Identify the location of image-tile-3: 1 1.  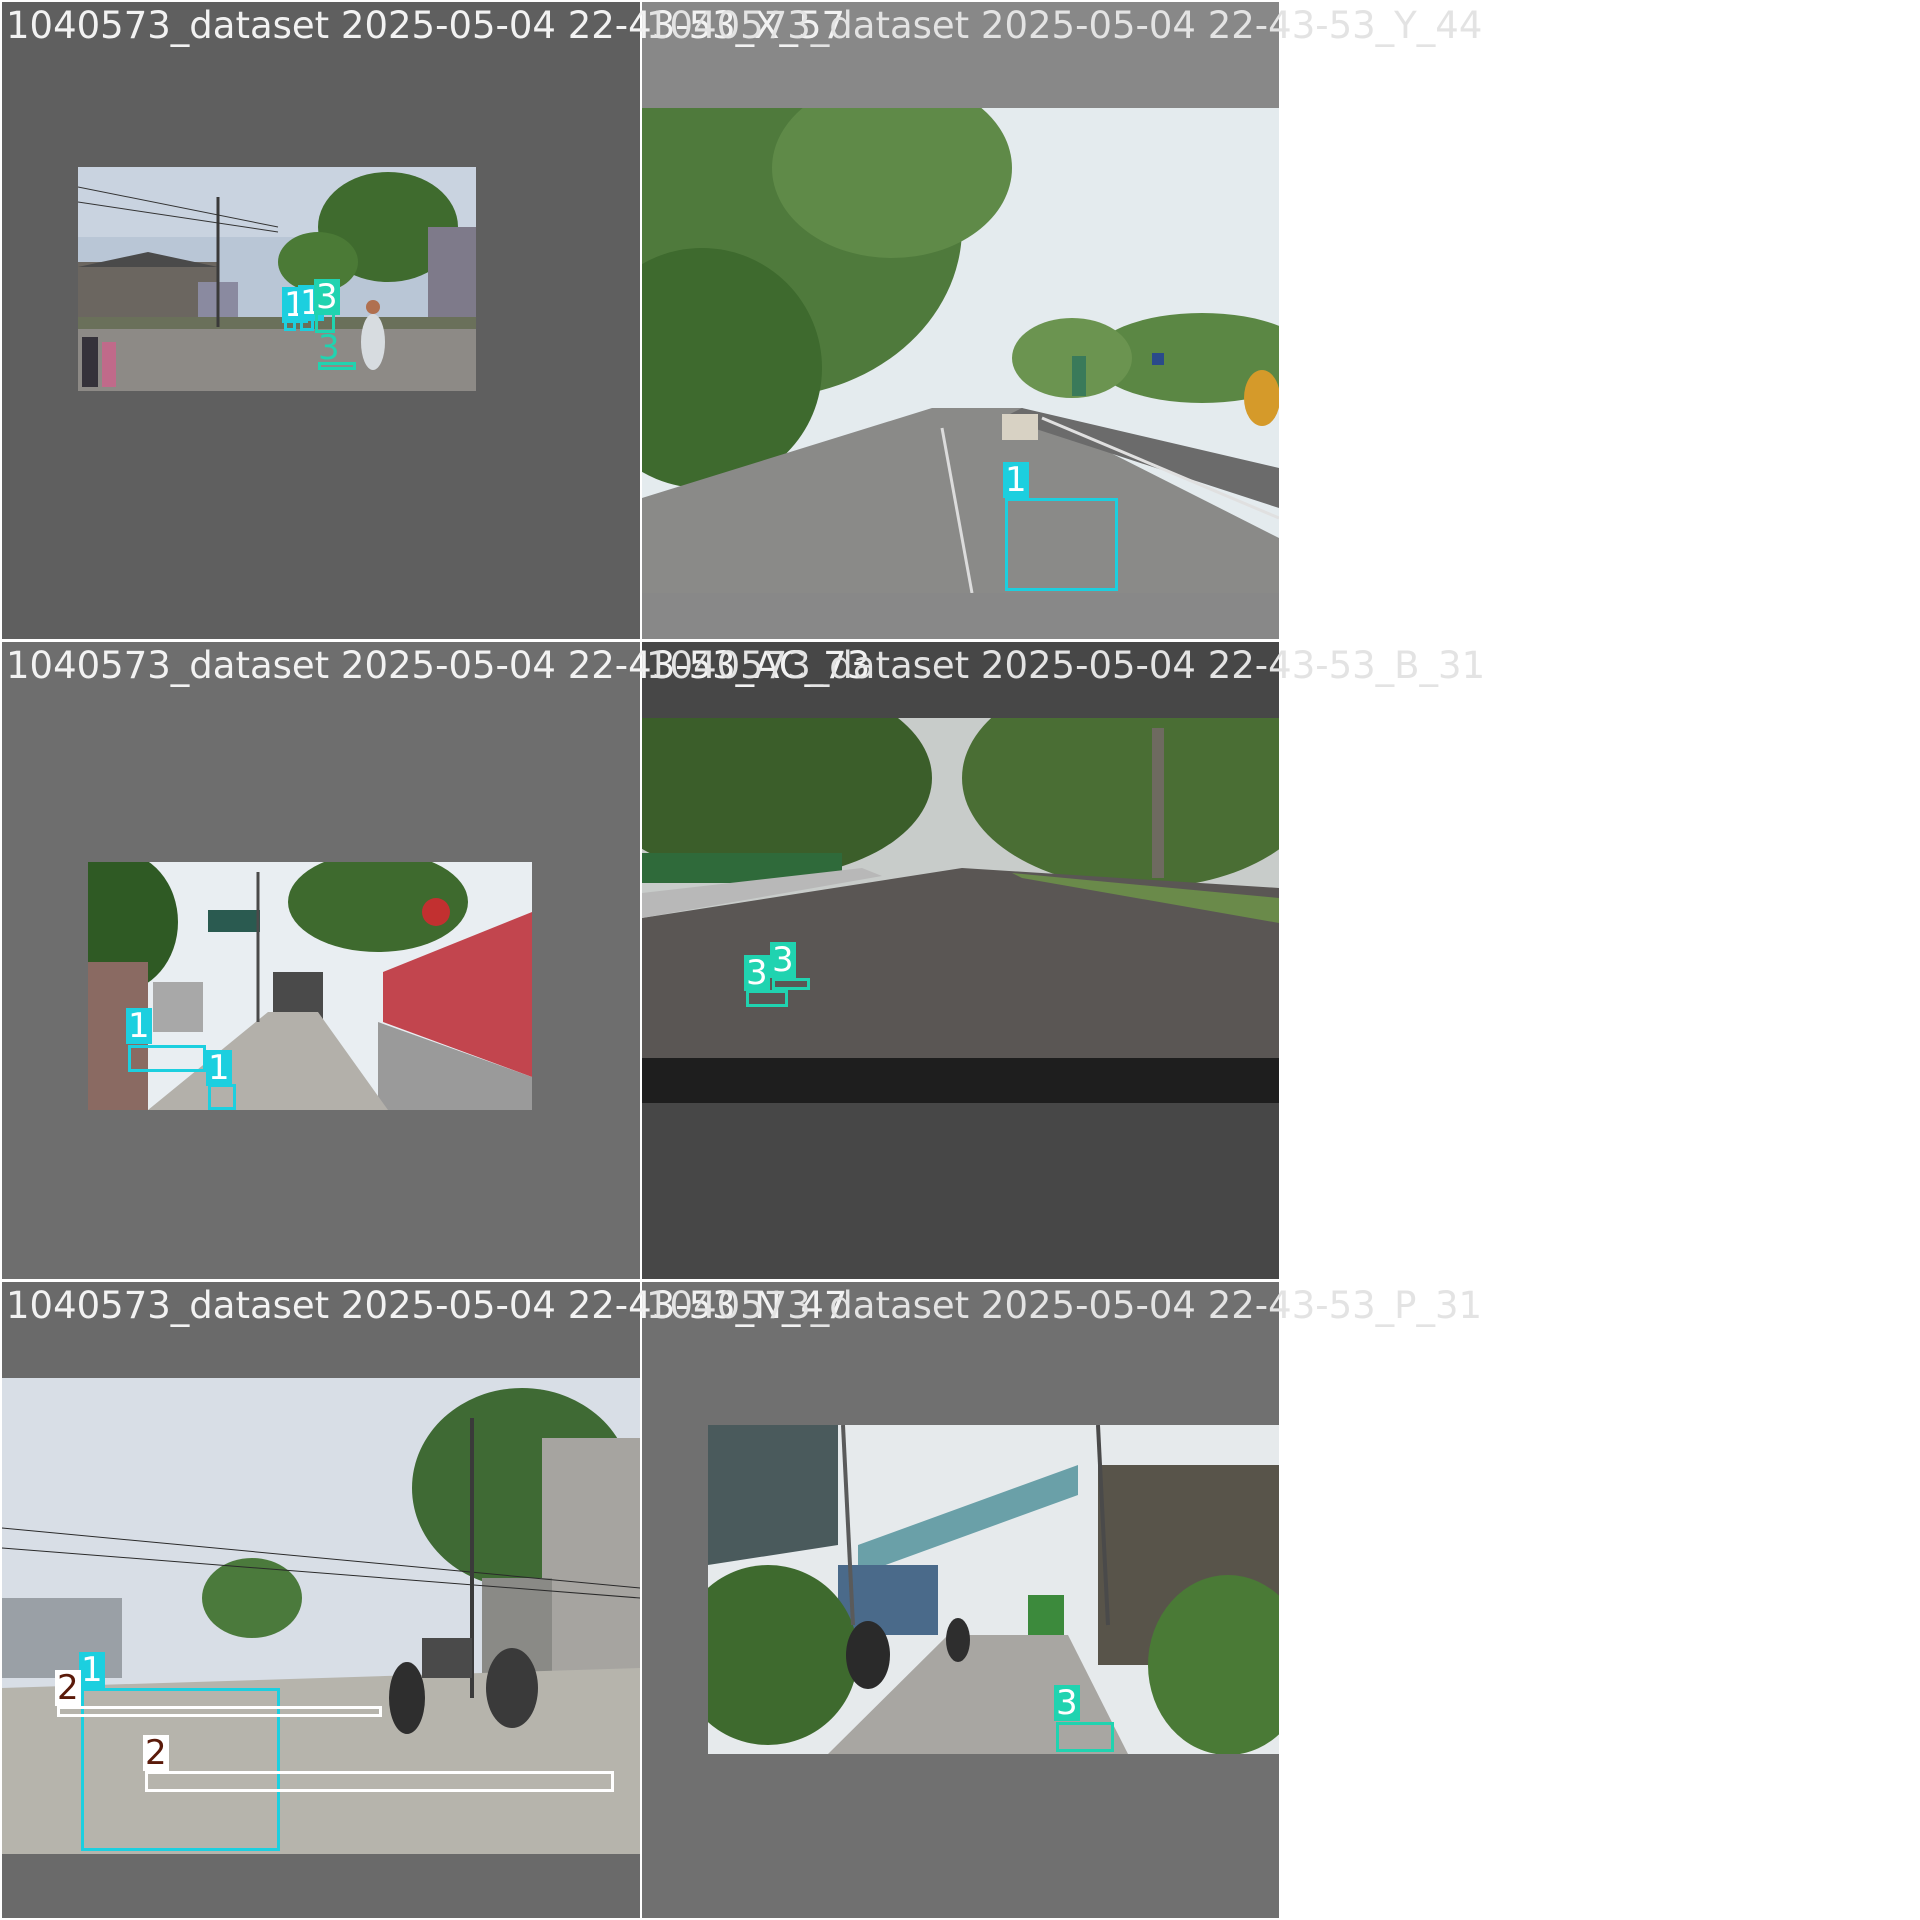
(321, 960).